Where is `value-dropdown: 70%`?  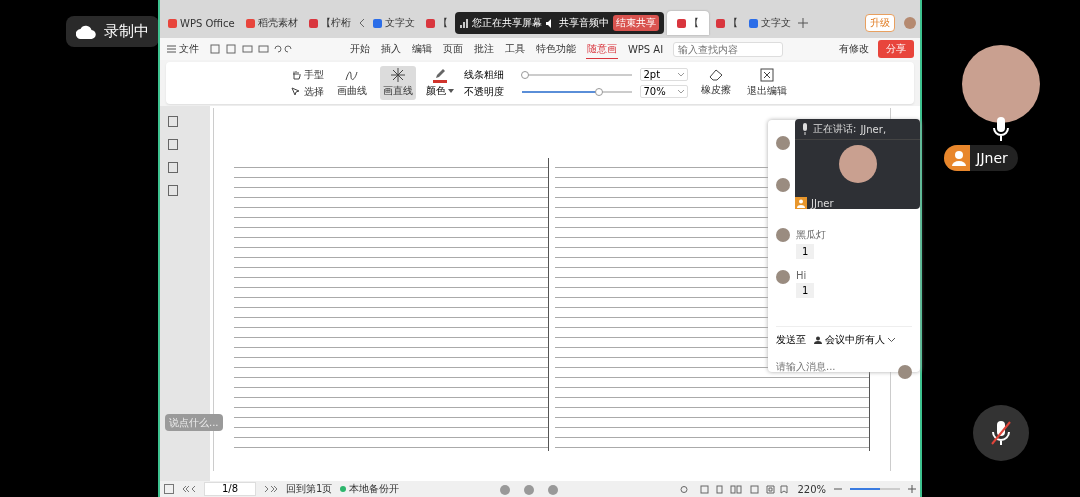
value-dropdown: 70% is located at coordinates (663, 91).